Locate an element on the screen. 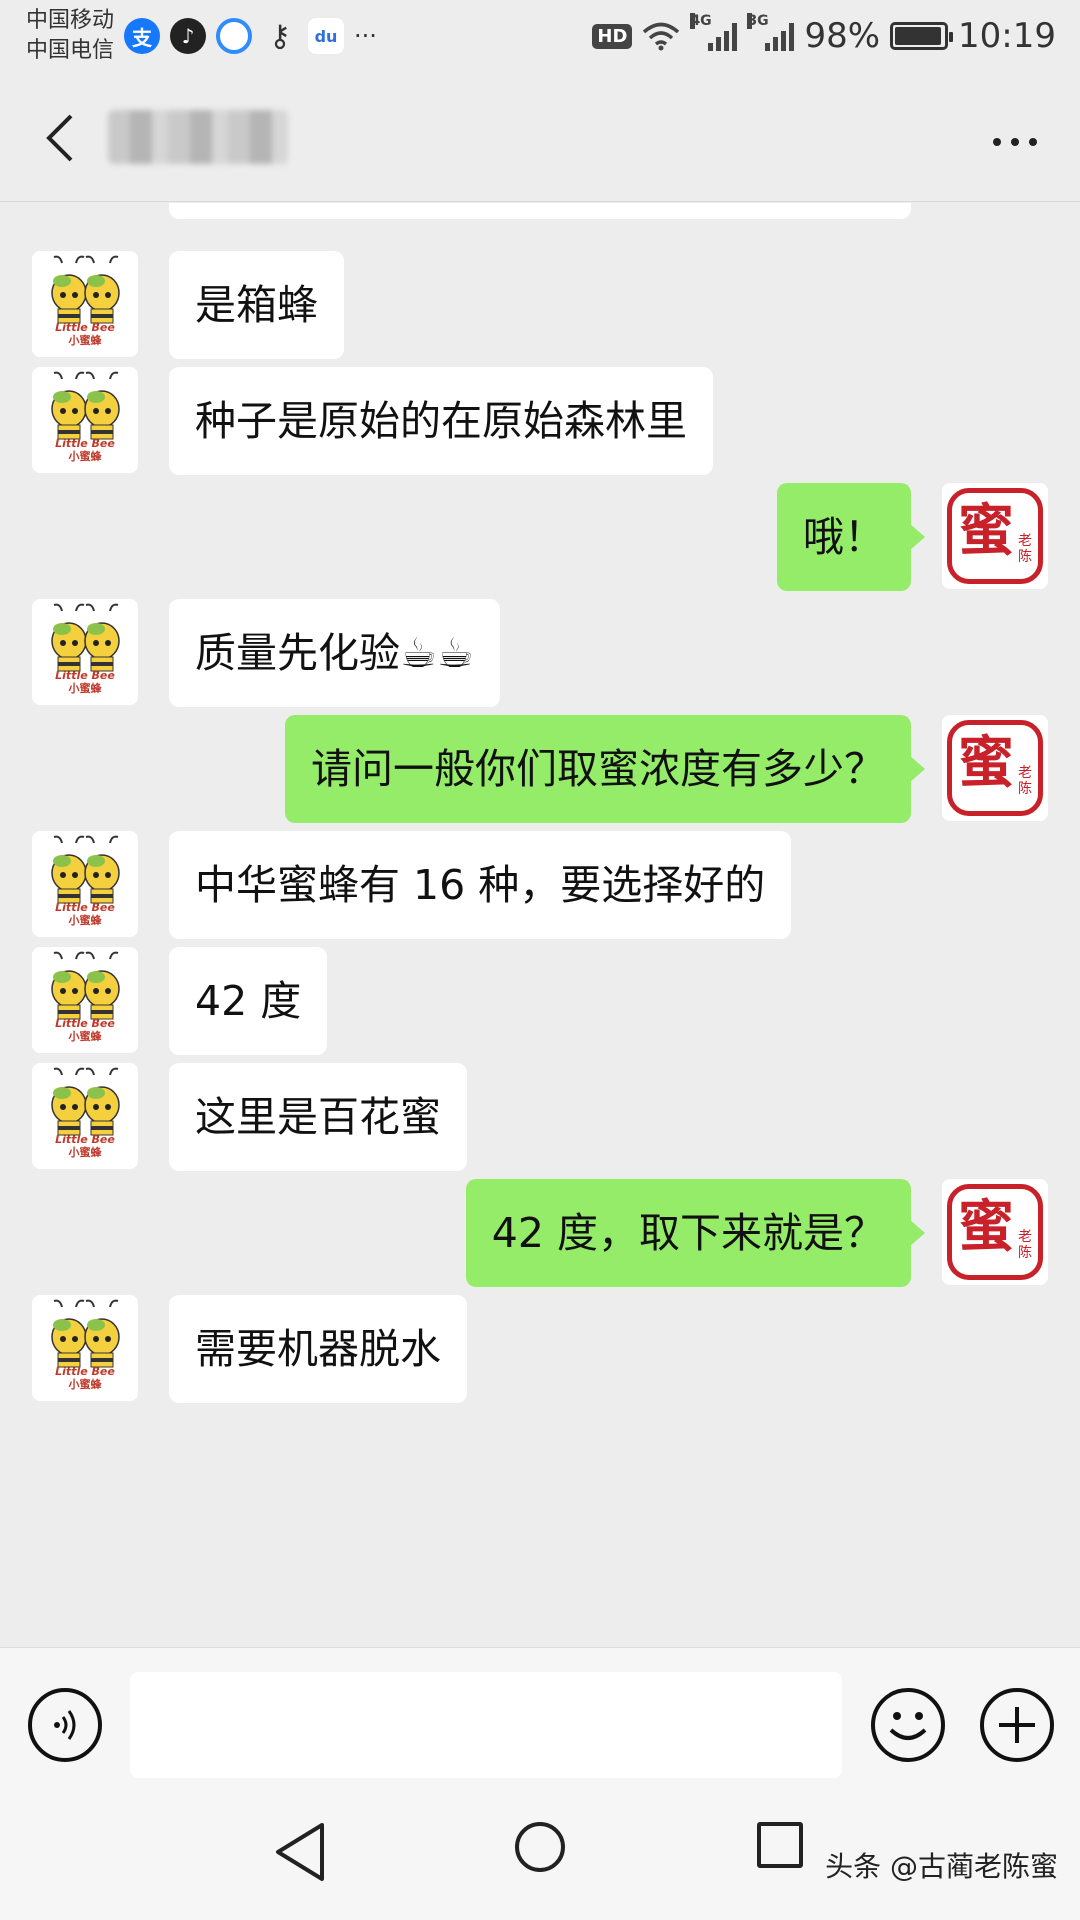 The height and width of the screenshot is (1920, 1080). sent-message-bubble: 请问一般你们取蜜浓度有多少？ is located at coordinates (605, 769).